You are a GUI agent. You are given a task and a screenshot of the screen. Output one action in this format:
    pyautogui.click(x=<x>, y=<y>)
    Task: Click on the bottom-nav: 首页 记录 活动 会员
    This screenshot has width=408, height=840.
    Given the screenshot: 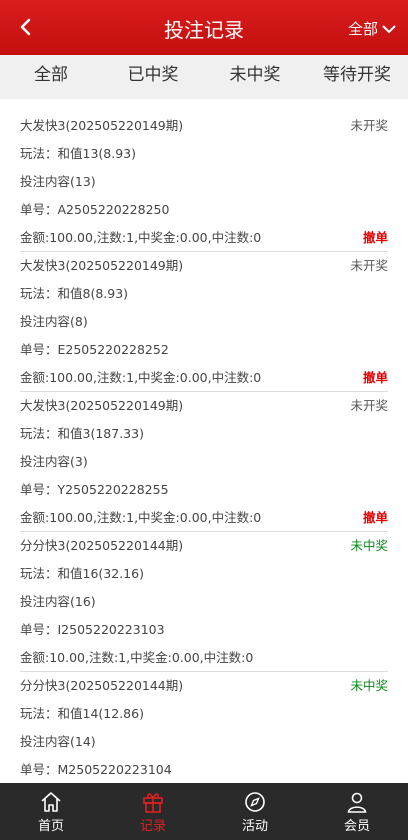 What is the action you would take?
    pyautogui.click(x=204, y=811)
    